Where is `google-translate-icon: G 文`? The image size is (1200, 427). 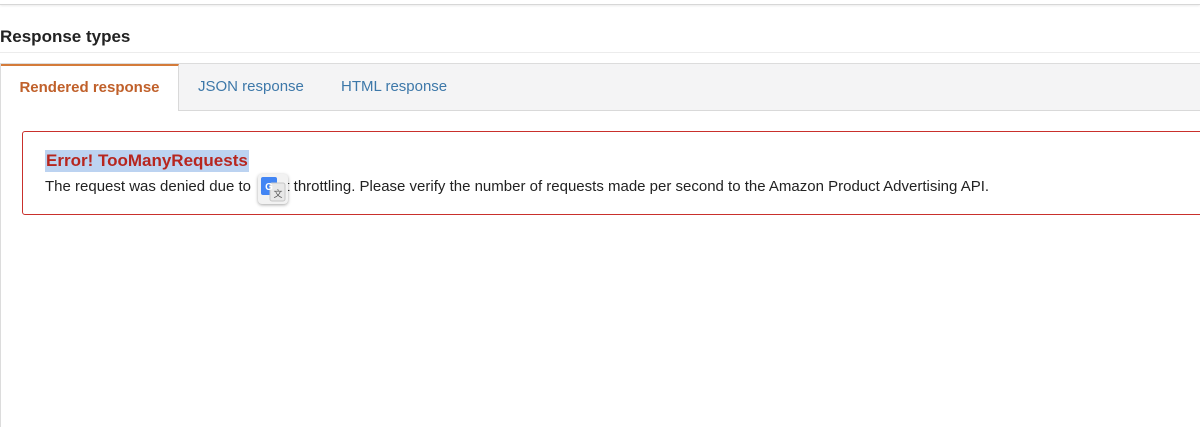 google-translate-icon: G 文 is located at coordinates (273, 189).